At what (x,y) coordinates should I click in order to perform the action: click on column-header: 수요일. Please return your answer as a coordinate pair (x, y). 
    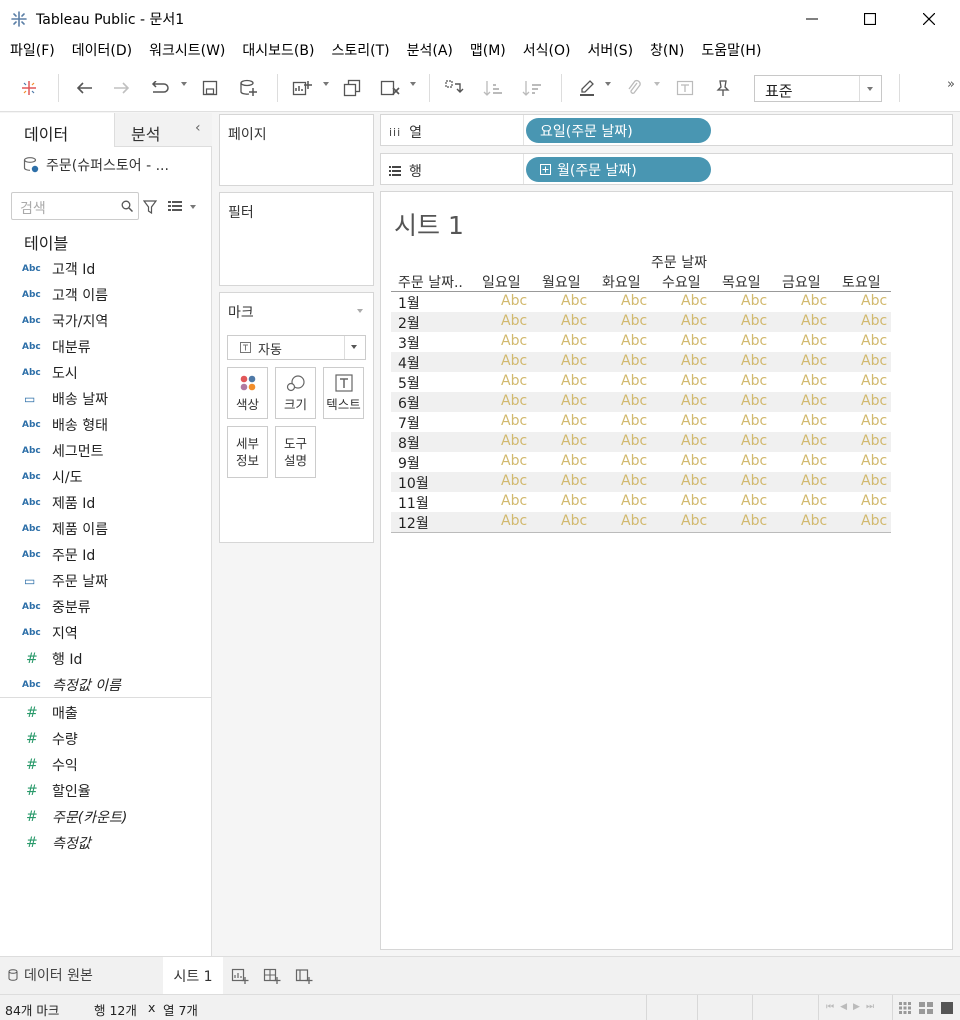
    Looking at the image, I should click on (681, 282).